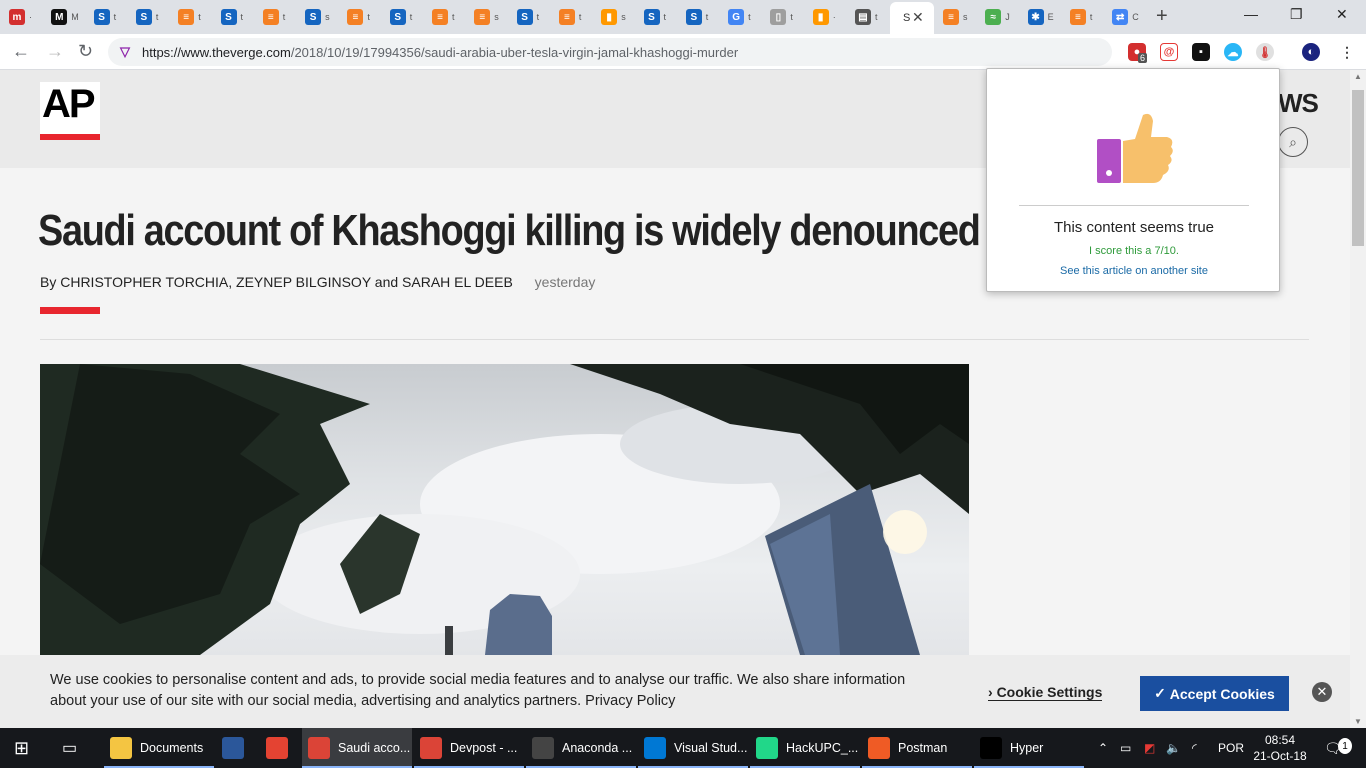 The height and width of the screenshot is (768, 1366). I want to click on ap-logo: AP, so click(70, 111).